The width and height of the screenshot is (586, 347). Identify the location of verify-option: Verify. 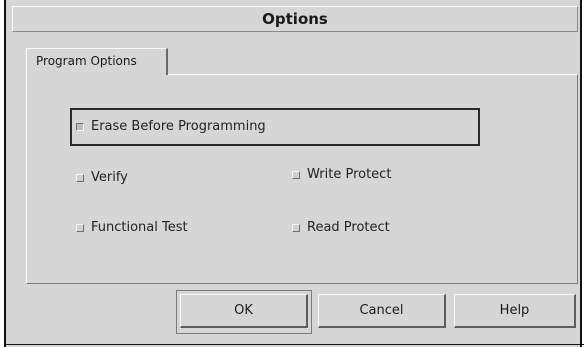
(102, 177).